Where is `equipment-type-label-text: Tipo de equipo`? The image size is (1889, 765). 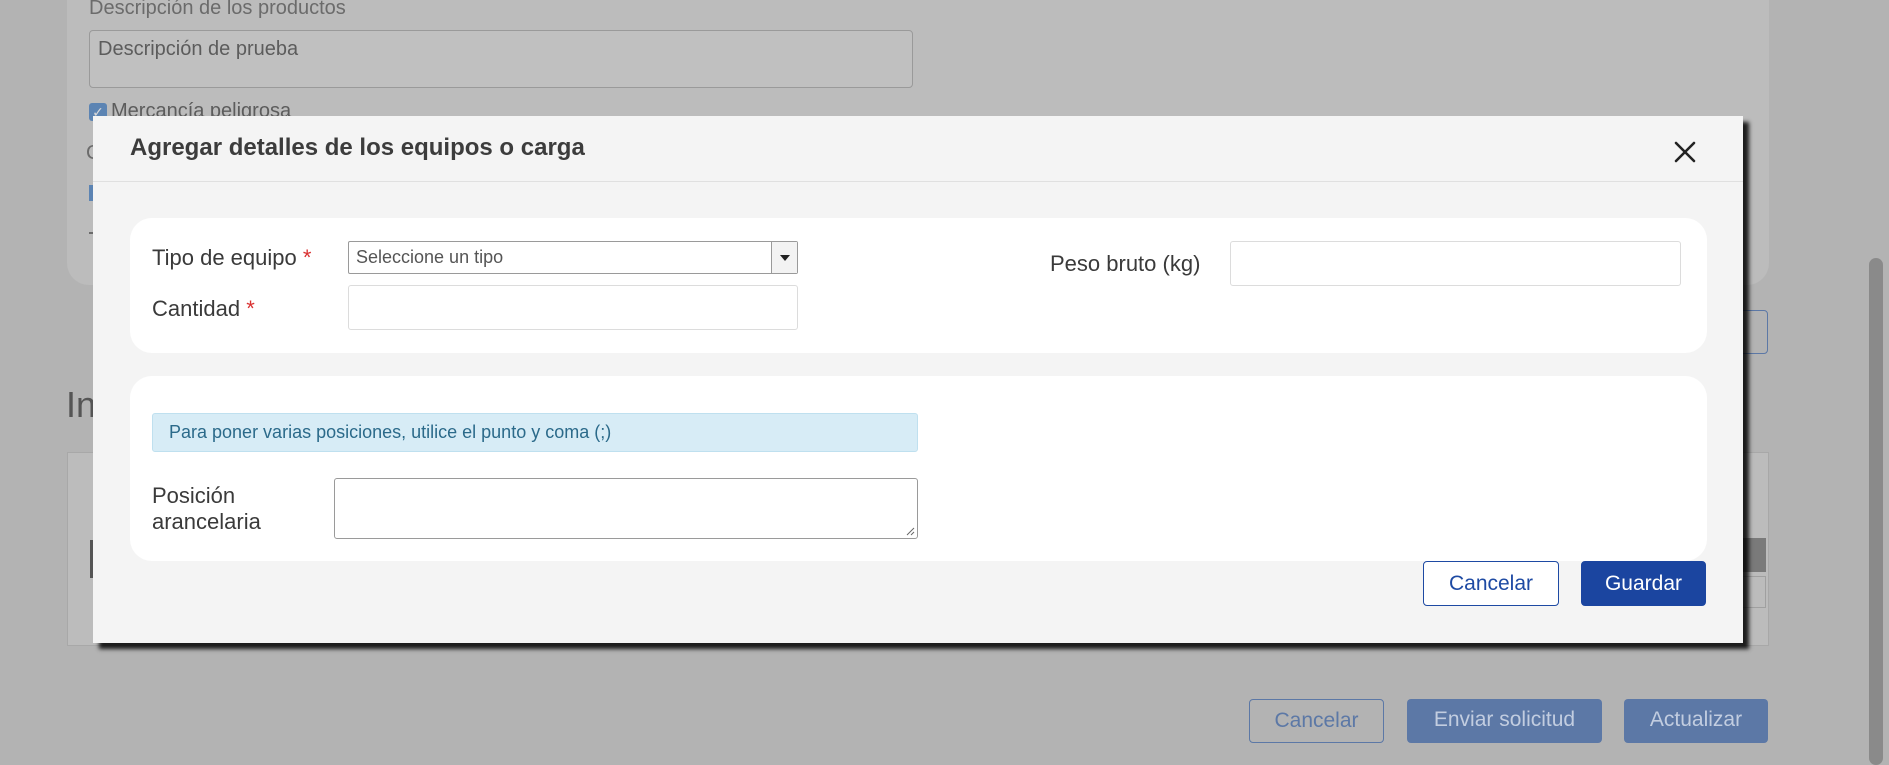
equipment-type-label-text: Tipo de equipo is located at coordinates (224, 257).